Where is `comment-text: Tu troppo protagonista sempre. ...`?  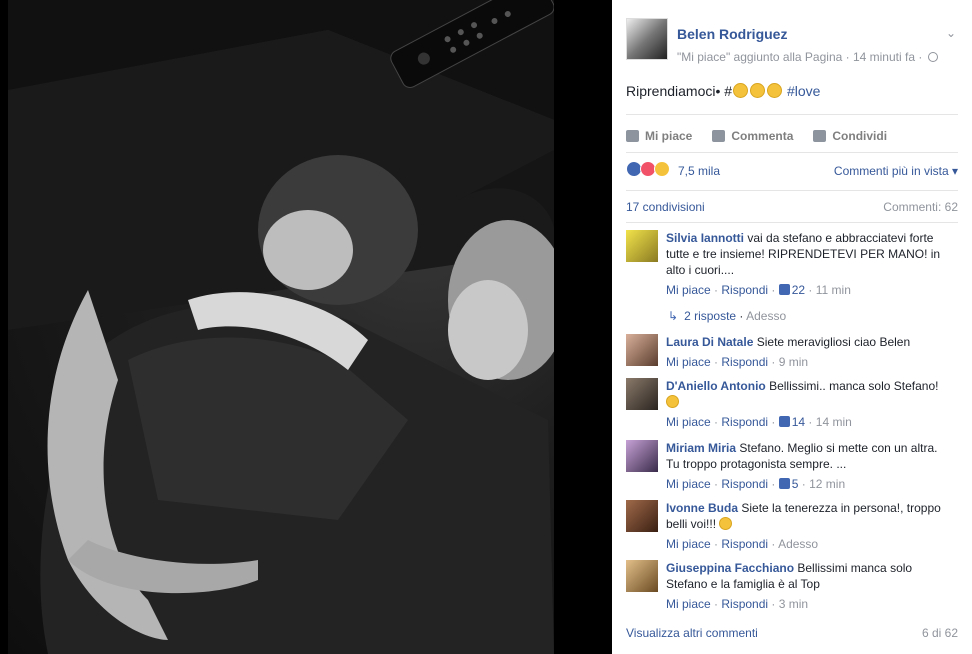
comment-text: Tu troppo protagonista sempre. ... is located at coordinates (756, 464).